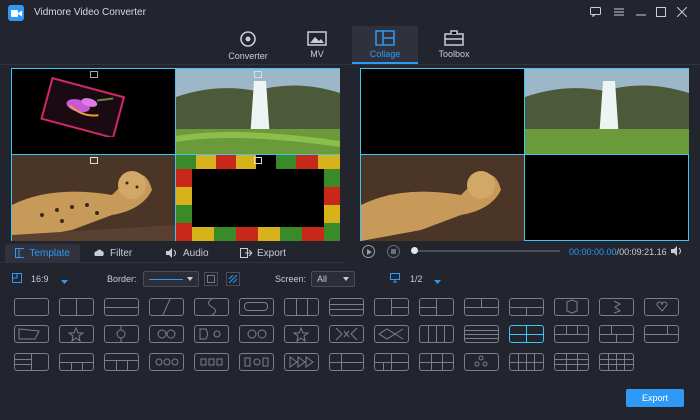  Describe the element at coordinates (317, 54) in the screenshot. I see `tab-mv-label: MV` at that location.